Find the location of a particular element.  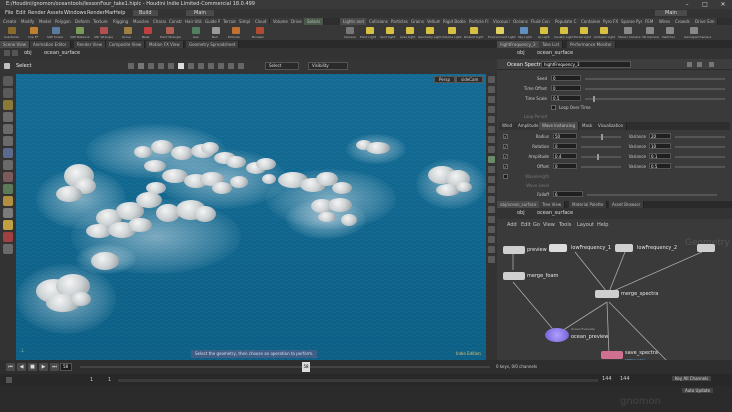

build-desktop-button: Build is located at coordinates (145, 13).